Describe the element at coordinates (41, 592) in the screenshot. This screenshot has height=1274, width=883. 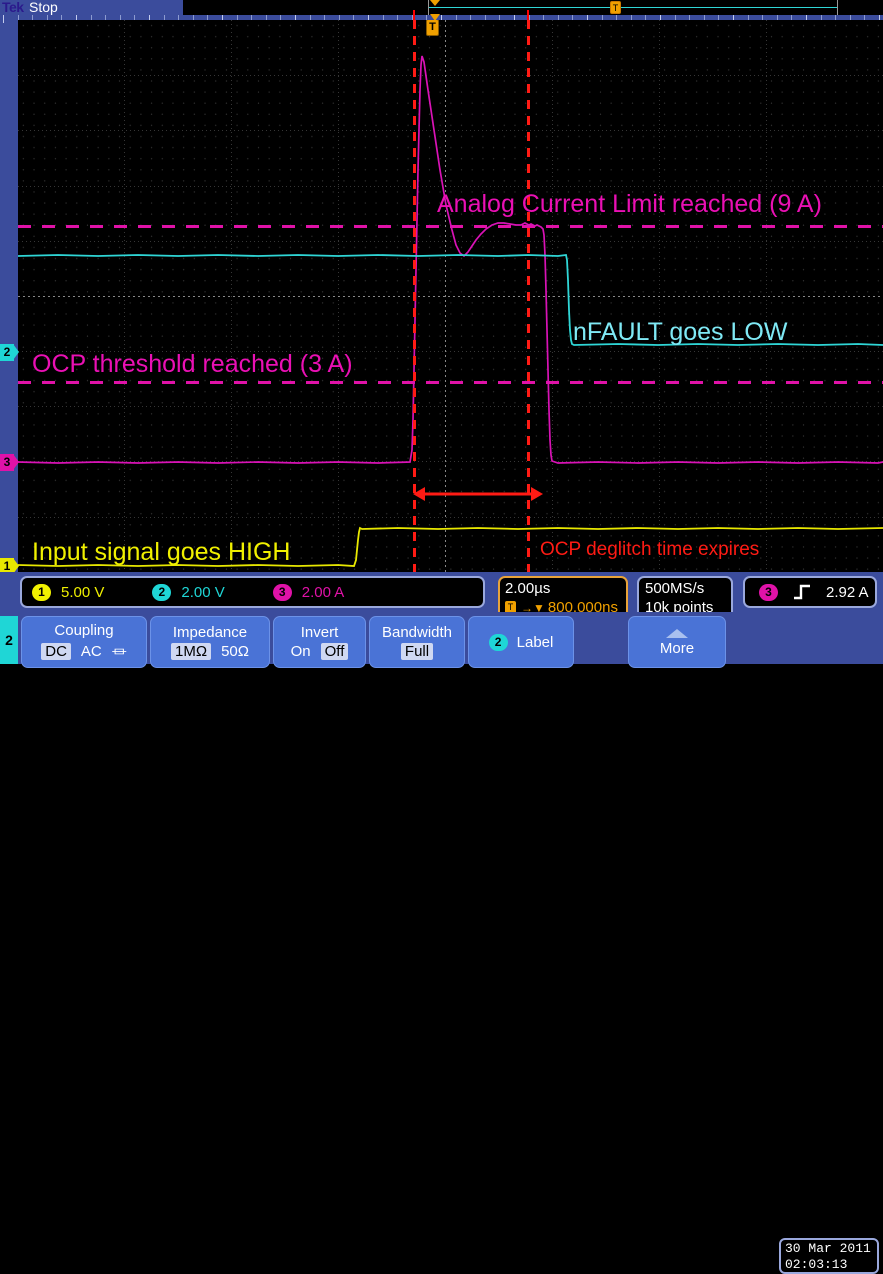
I see `ch1-chip: 1` at that location.